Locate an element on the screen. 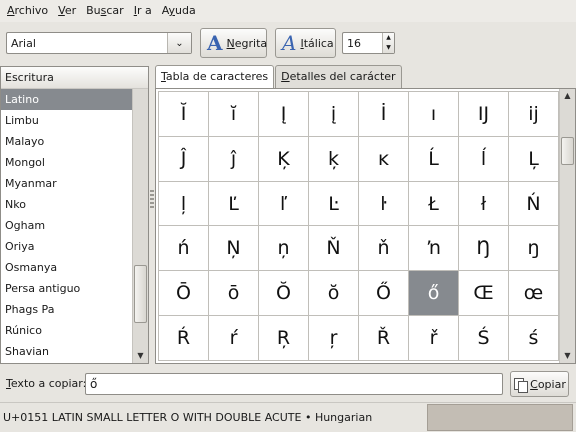  character-cell: Ņ is located at coordinates (234, 249).